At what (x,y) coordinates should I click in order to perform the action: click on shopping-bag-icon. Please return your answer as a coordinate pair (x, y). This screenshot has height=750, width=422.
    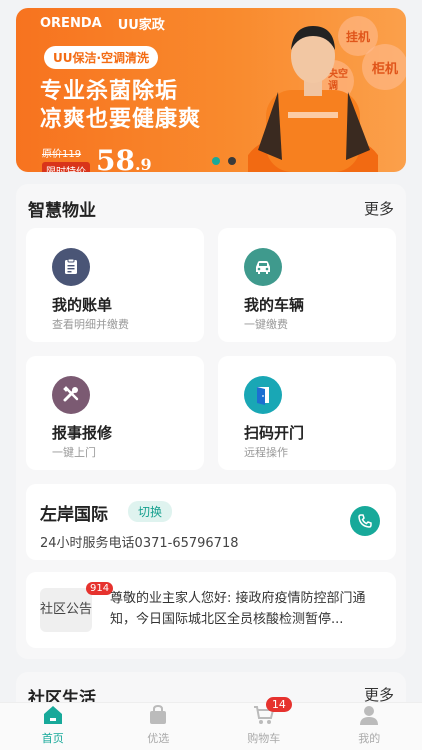
    Looking at the image, I should click on (158, 715).